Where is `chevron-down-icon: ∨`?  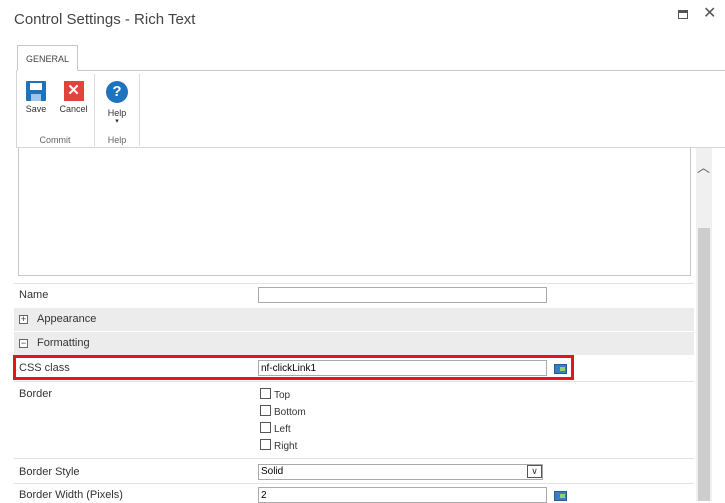
chevron-down-icon: ∨ is located at coordinates (534, 471).